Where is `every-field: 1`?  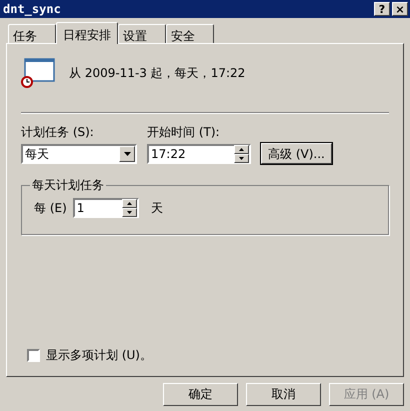 every-field: 1 is located at coordinates (105, 208).